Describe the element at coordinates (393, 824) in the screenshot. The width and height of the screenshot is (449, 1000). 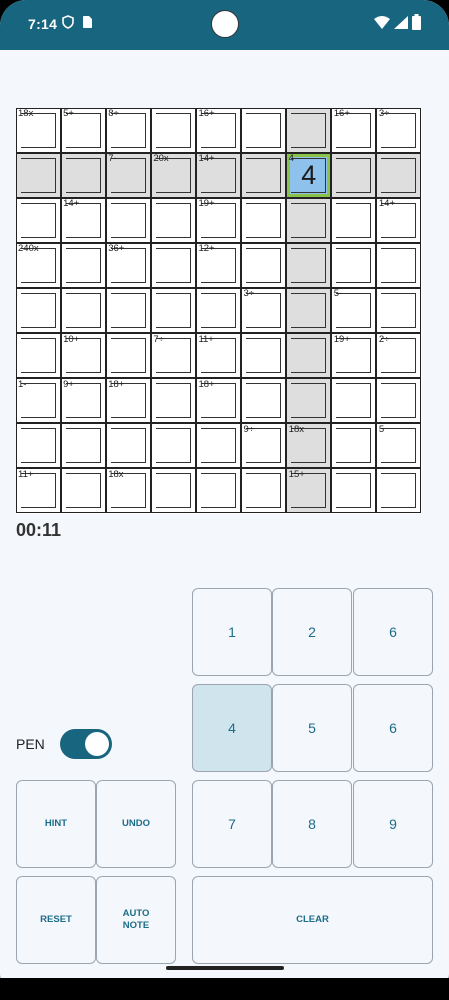
I see `number-key: 9` at that location.